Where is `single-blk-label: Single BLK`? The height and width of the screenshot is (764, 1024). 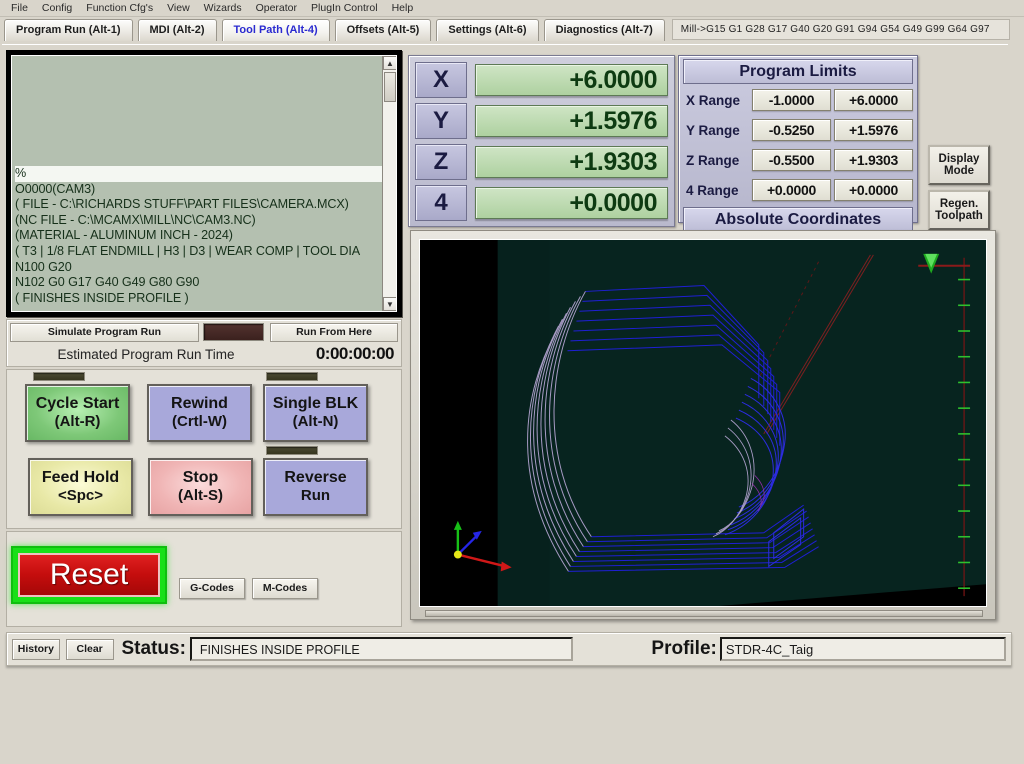 single-blk-label: Single BLK is located at coordinates (315, 403).